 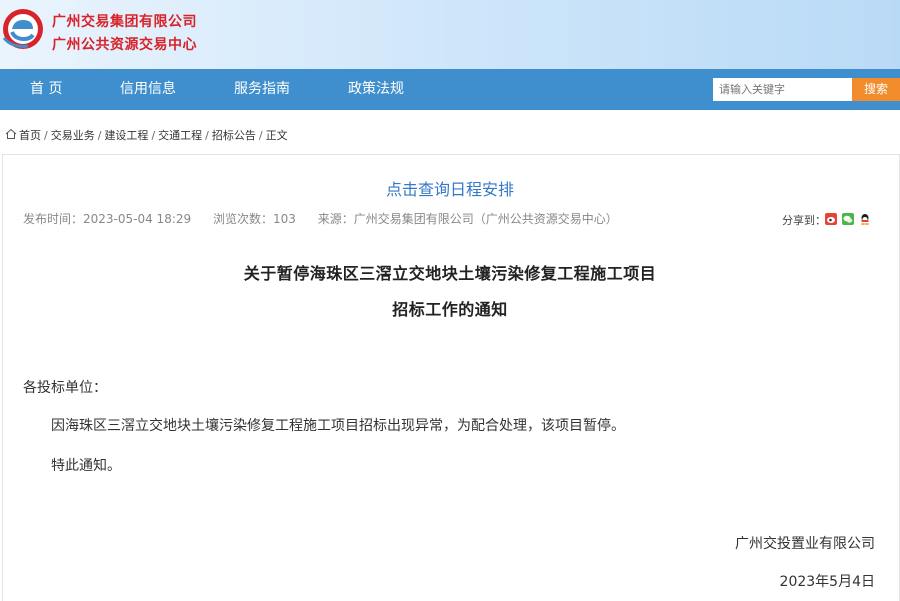 What do you see at coordinates (450, 34) in the screenshot?
I see `site-header: 广州交易集团有限公司 广州公共资源交易中心` at bounding box center [450, 34].